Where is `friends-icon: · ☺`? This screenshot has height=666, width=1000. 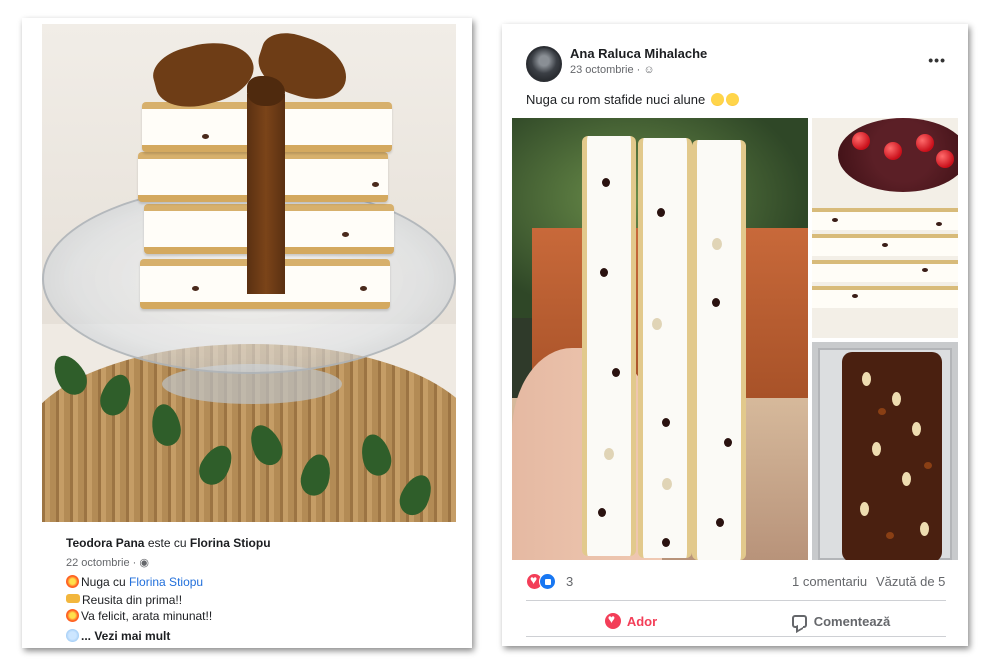 friends-icon: · ☺ is located at coordinates (645, 70).